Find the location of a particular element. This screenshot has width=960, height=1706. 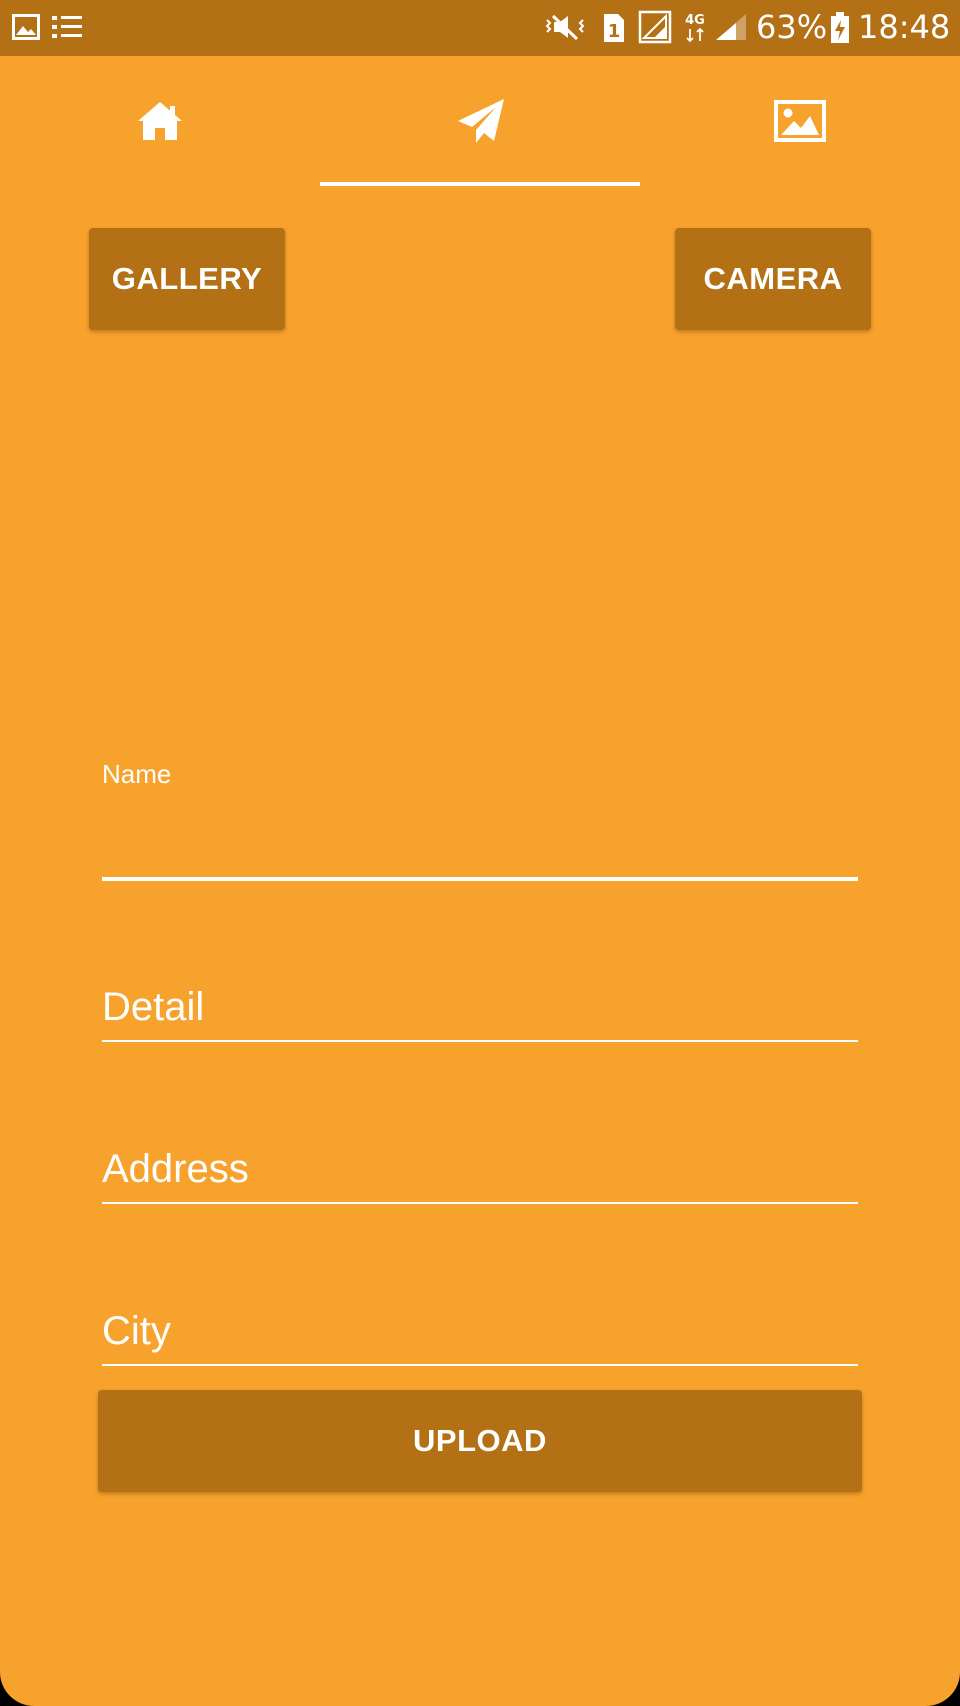

tab-send is located at coordinates (480, 121).